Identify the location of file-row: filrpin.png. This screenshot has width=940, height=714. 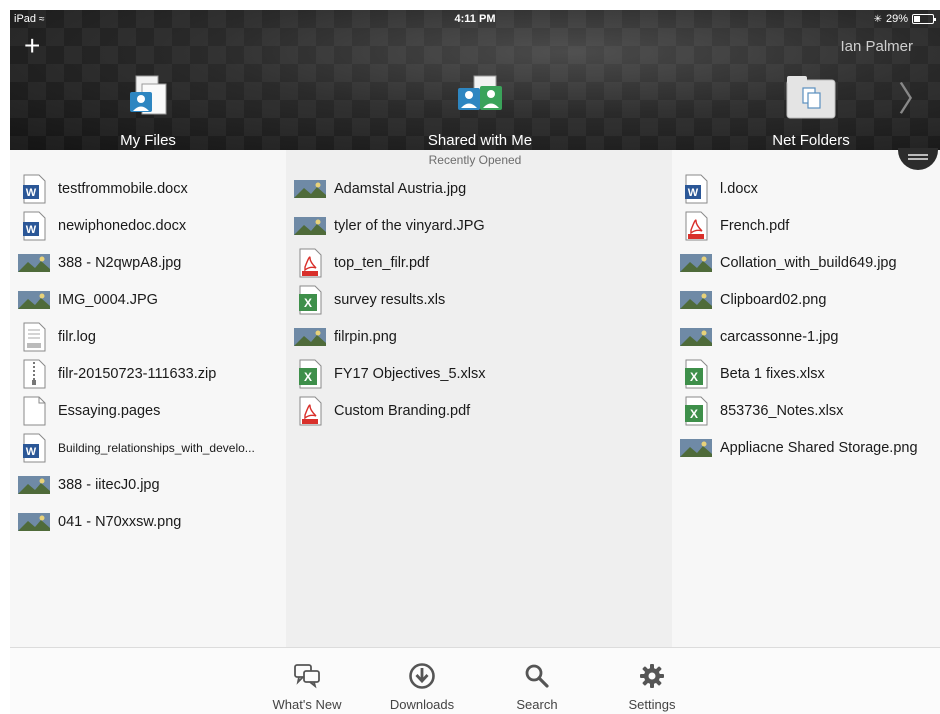
(390, 336).